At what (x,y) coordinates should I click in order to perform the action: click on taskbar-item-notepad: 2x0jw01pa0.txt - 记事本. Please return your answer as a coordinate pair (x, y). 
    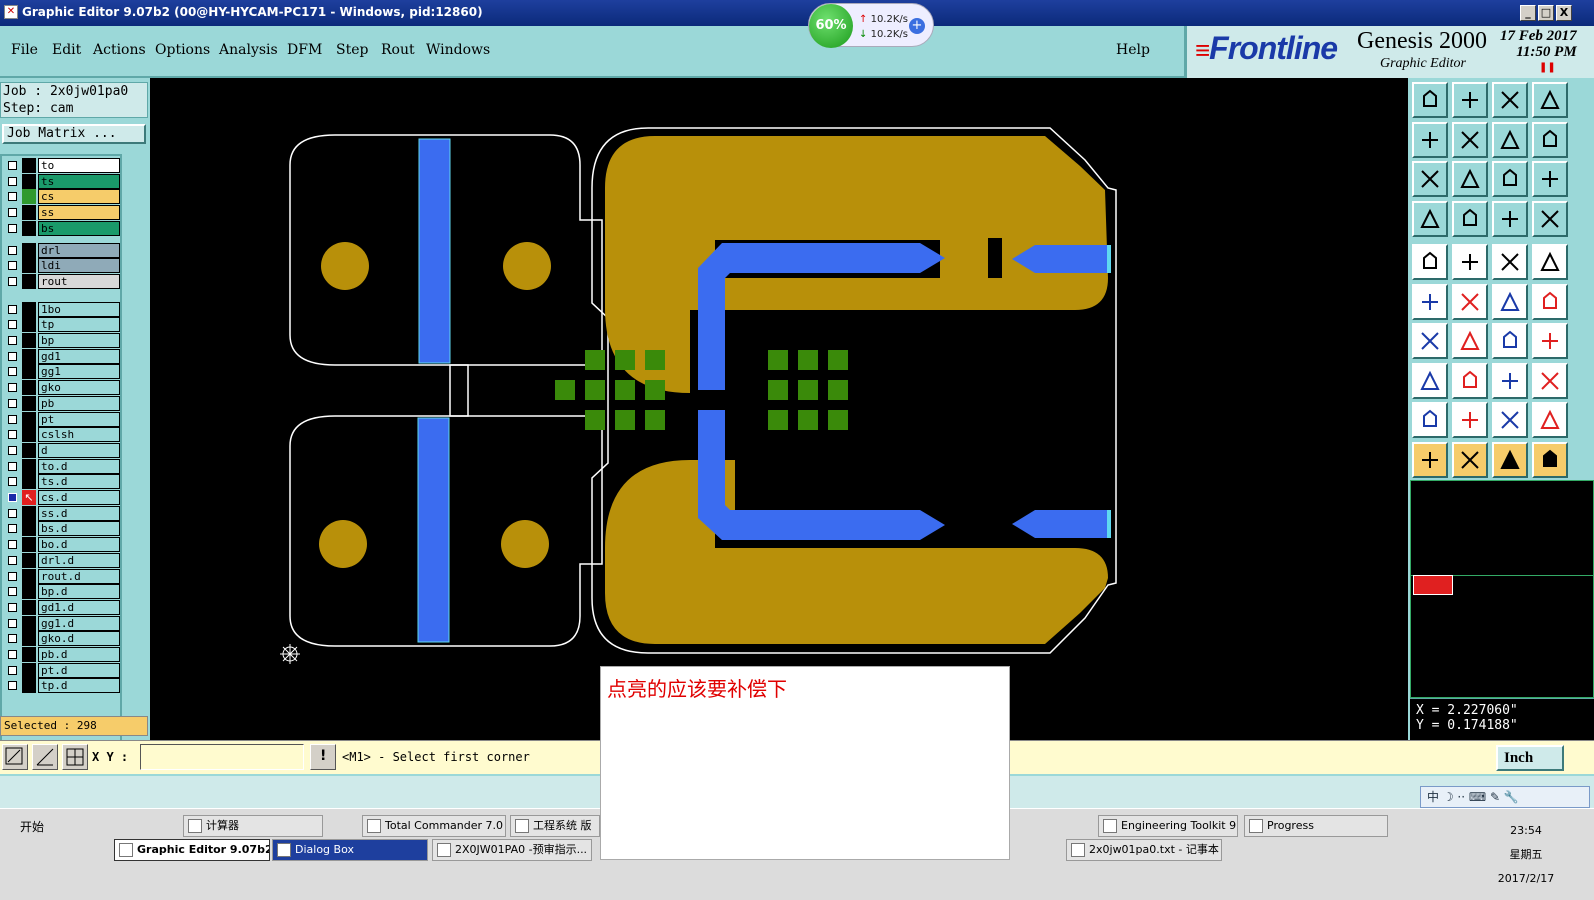
    Looking at the image, I should click on (1144, 850).